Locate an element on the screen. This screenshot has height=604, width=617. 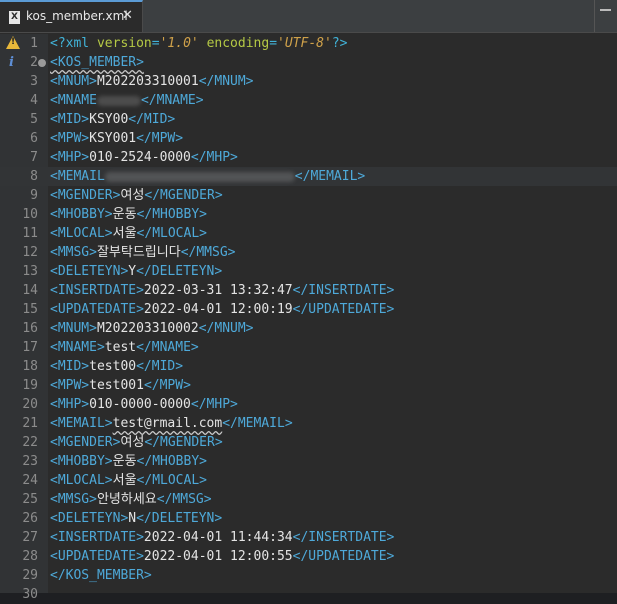
code-text: <?xml version='1.0' encoding='UTF-8'?> is located at coordinates (198, 43).